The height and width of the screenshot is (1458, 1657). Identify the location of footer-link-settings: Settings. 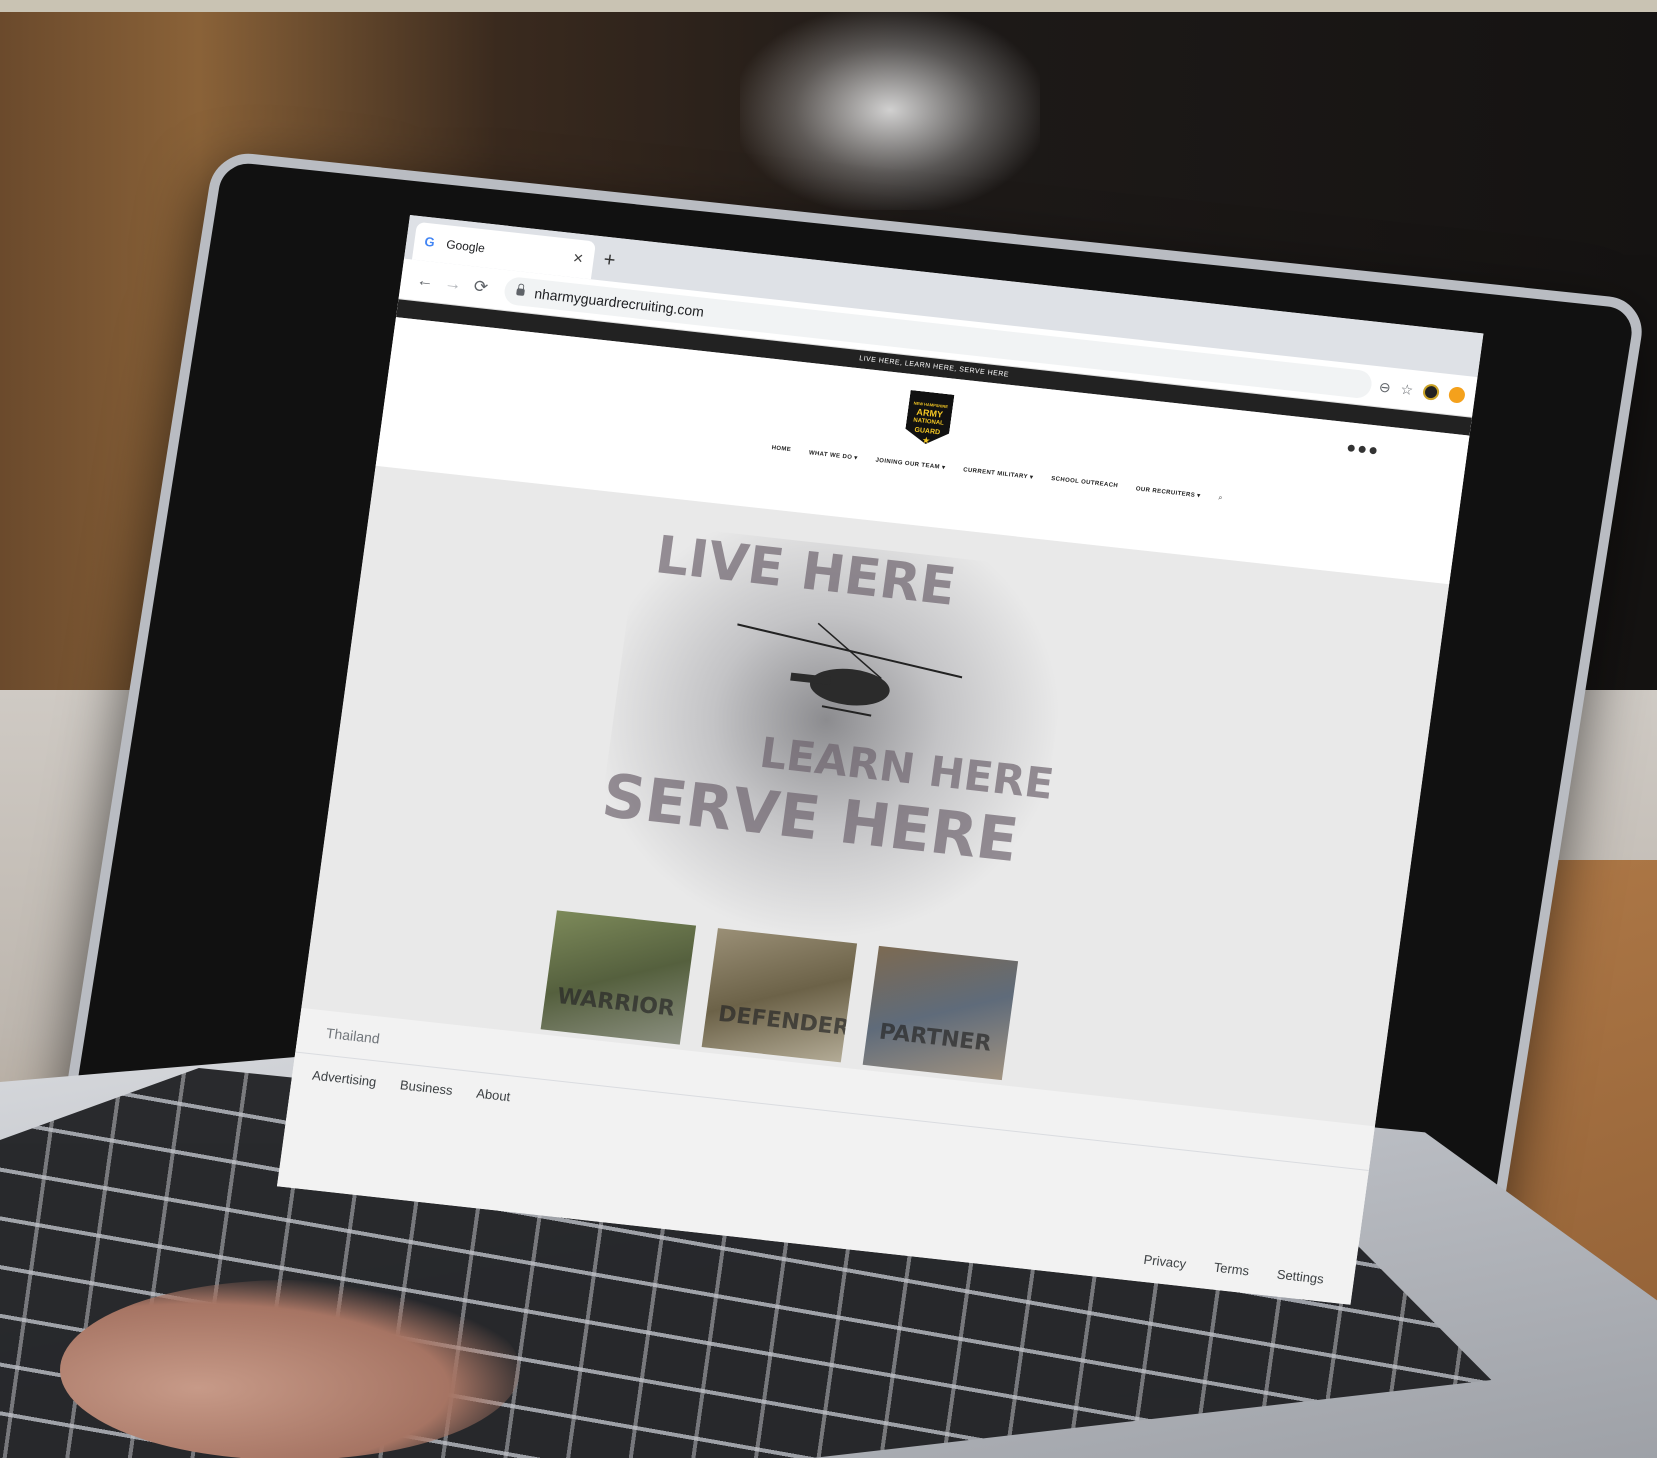
(1300, 1277).